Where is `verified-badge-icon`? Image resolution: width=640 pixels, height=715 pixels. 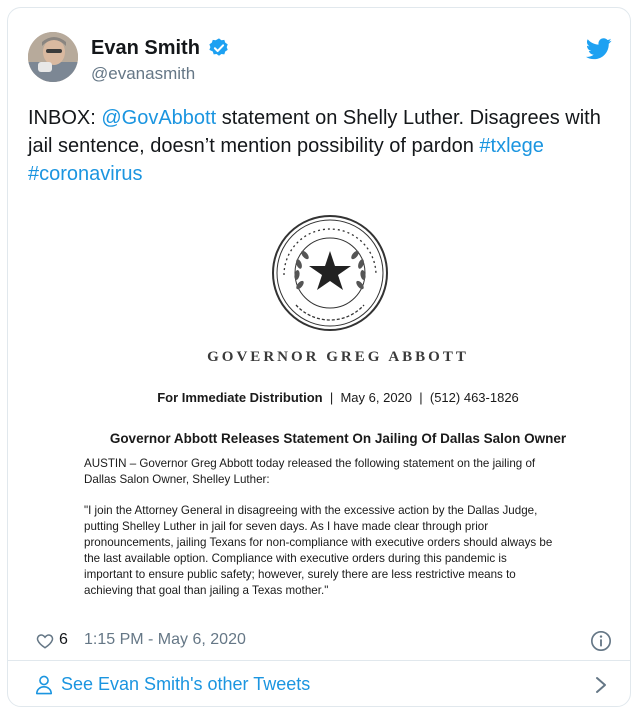
verified-badge-icon is located at coordinates (219, 47).